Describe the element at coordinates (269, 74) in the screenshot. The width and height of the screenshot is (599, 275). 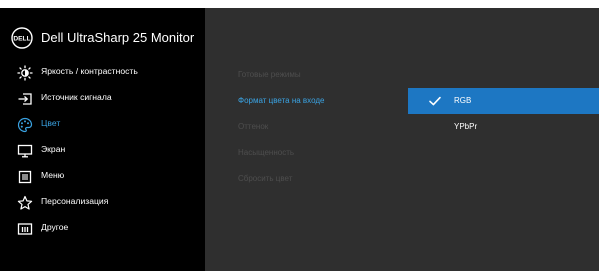
I see `menu-item-preset-modes: Готовые режимы` at that location.